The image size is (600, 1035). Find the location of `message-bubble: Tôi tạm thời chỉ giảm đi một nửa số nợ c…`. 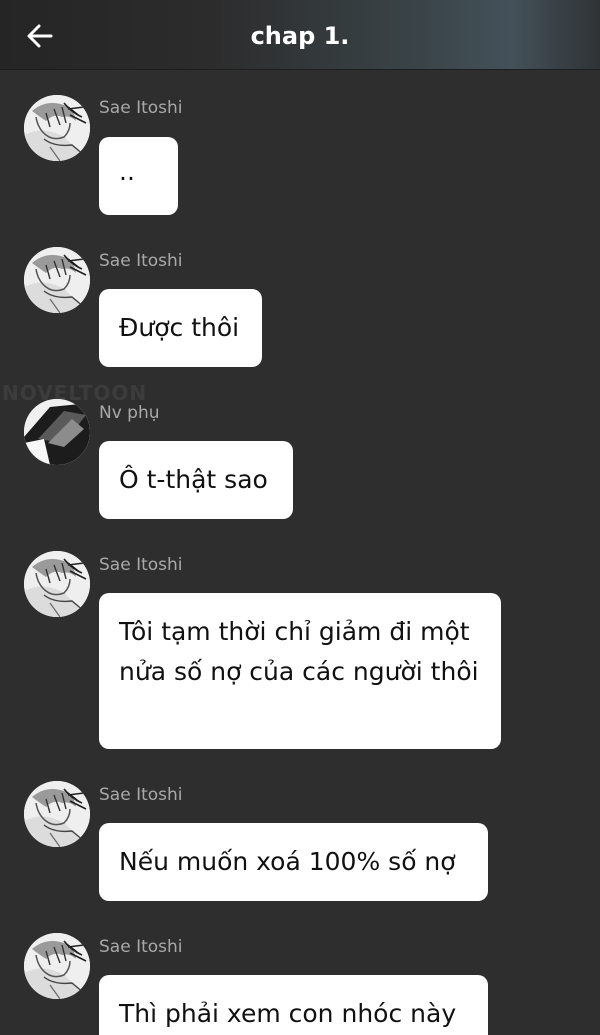

message-bubble: Tôi tạm thời chỉ giảm đi một nửa số nợ c… is located at coordinates (300, 671).